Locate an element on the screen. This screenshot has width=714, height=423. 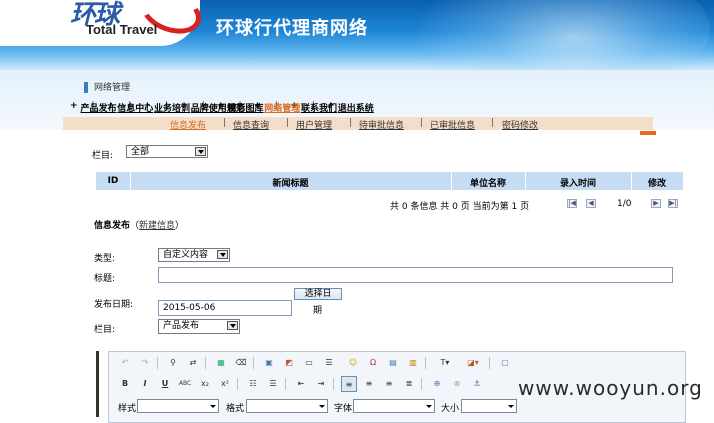
unlink-icon: ⊗ is located at coordinates (457, 384).